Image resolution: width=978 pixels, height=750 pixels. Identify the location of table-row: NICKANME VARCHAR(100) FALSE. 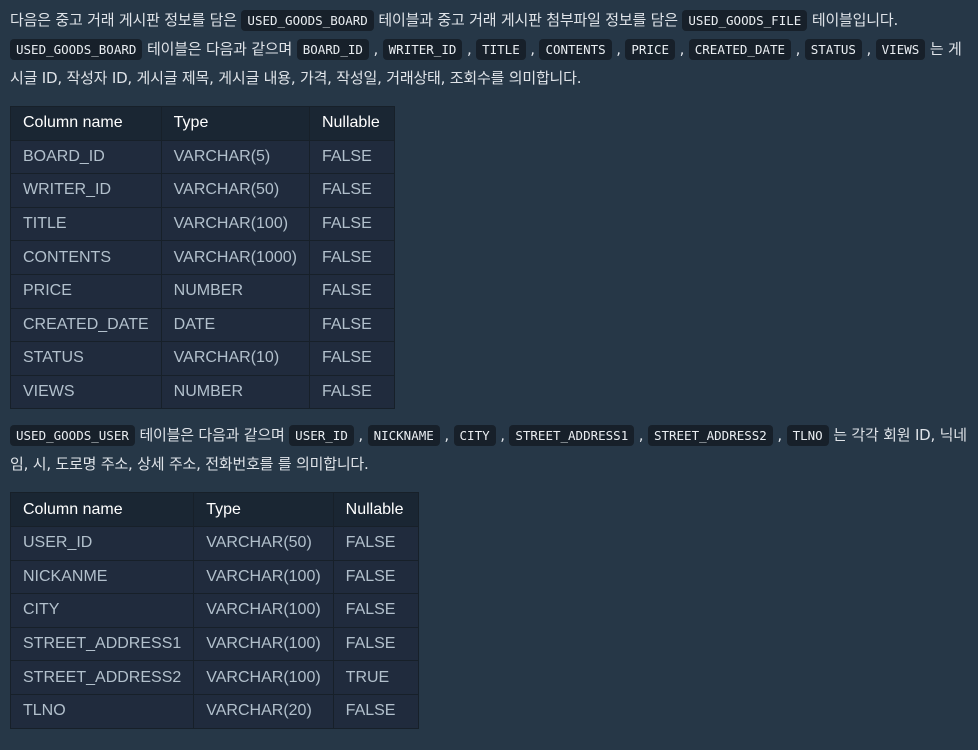
(214, 577).